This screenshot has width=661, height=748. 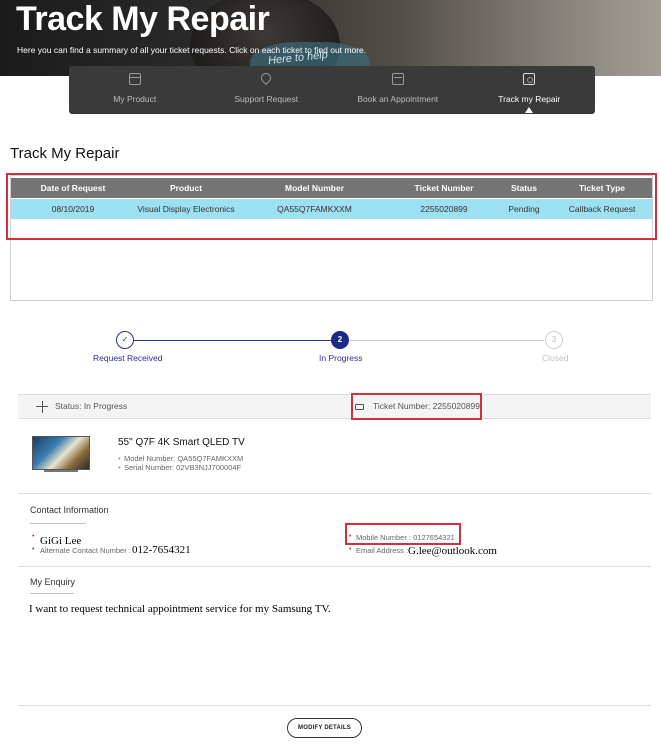 I want to click on enquiry-section-title: My Enquiry, so click(x=53, y=582).